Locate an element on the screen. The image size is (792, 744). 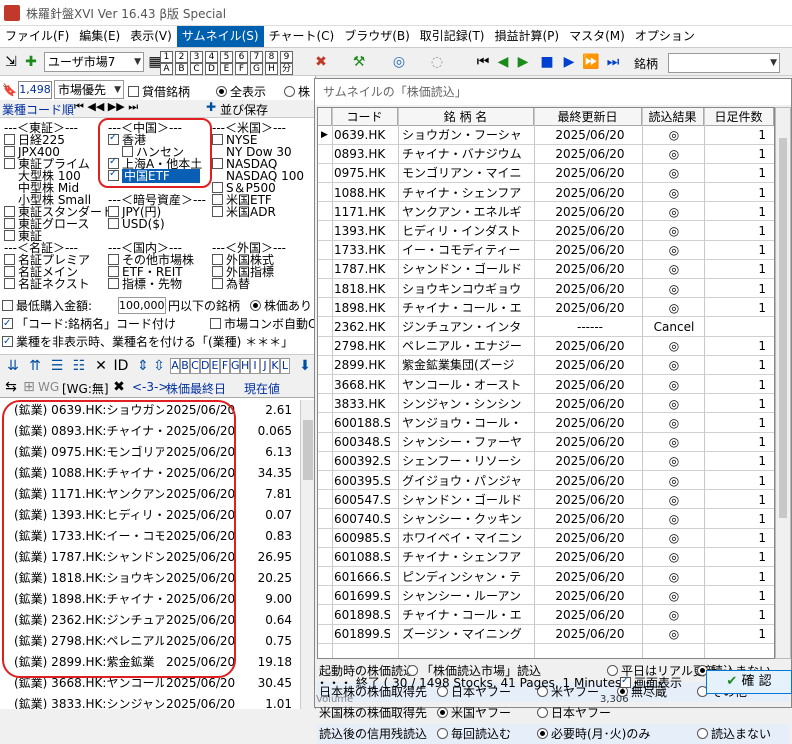
show-all-option: 全表示 is located at coordinates (241, 91).